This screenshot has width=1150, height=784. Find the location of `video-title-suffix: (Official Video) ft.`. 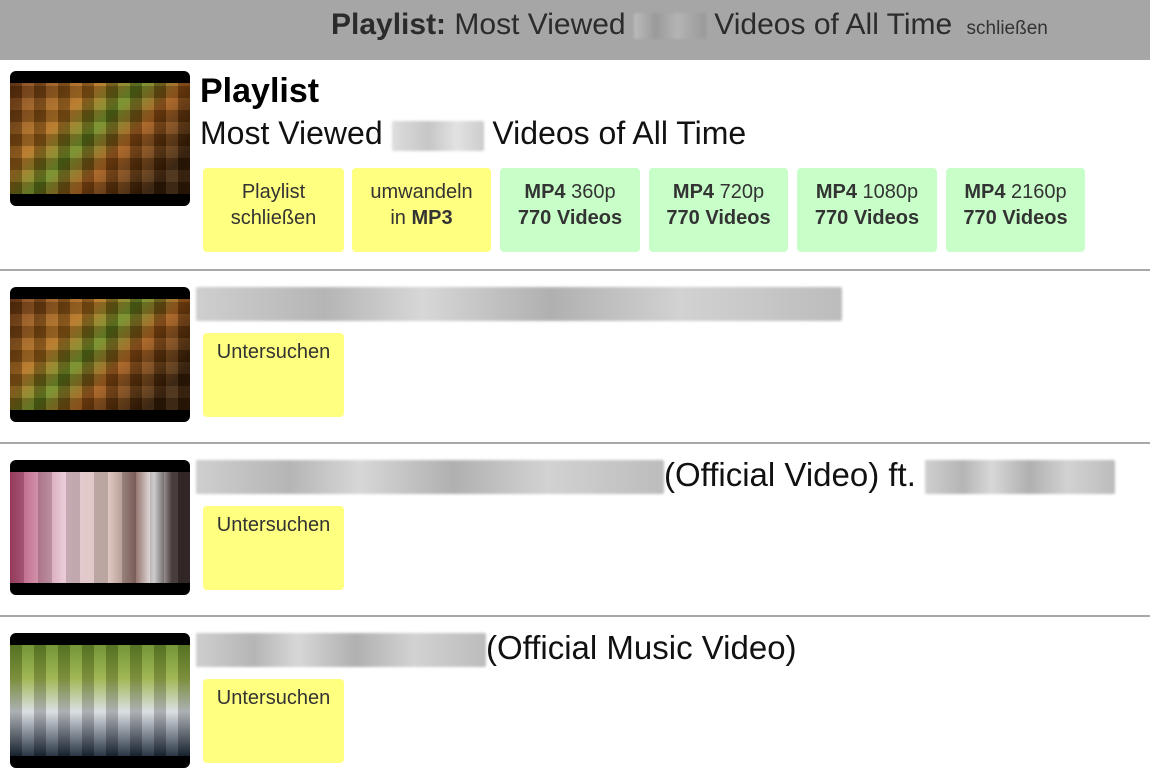

video-title-suffix: (Official Video) ft. is located at coordinates (790, 474).